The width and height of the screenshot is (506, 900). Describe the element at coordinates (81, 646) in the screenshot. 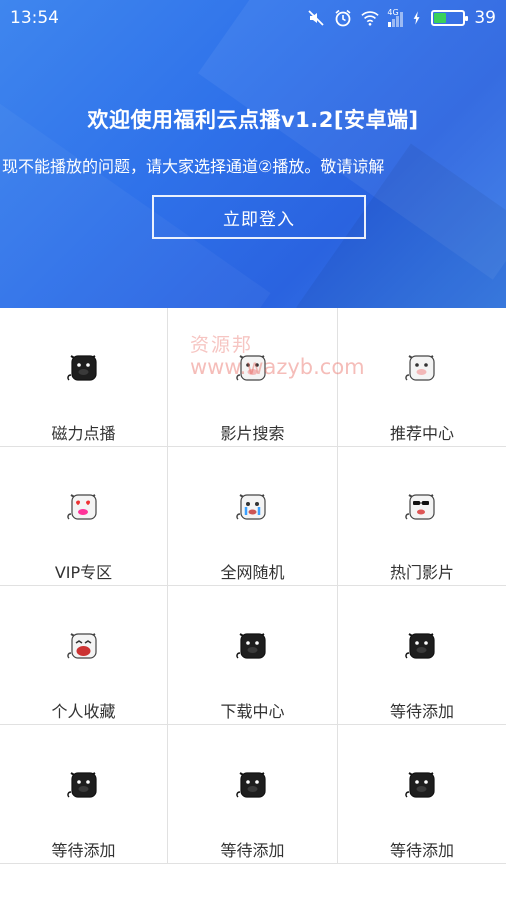

I see `cow-laughing-icon` at that location.